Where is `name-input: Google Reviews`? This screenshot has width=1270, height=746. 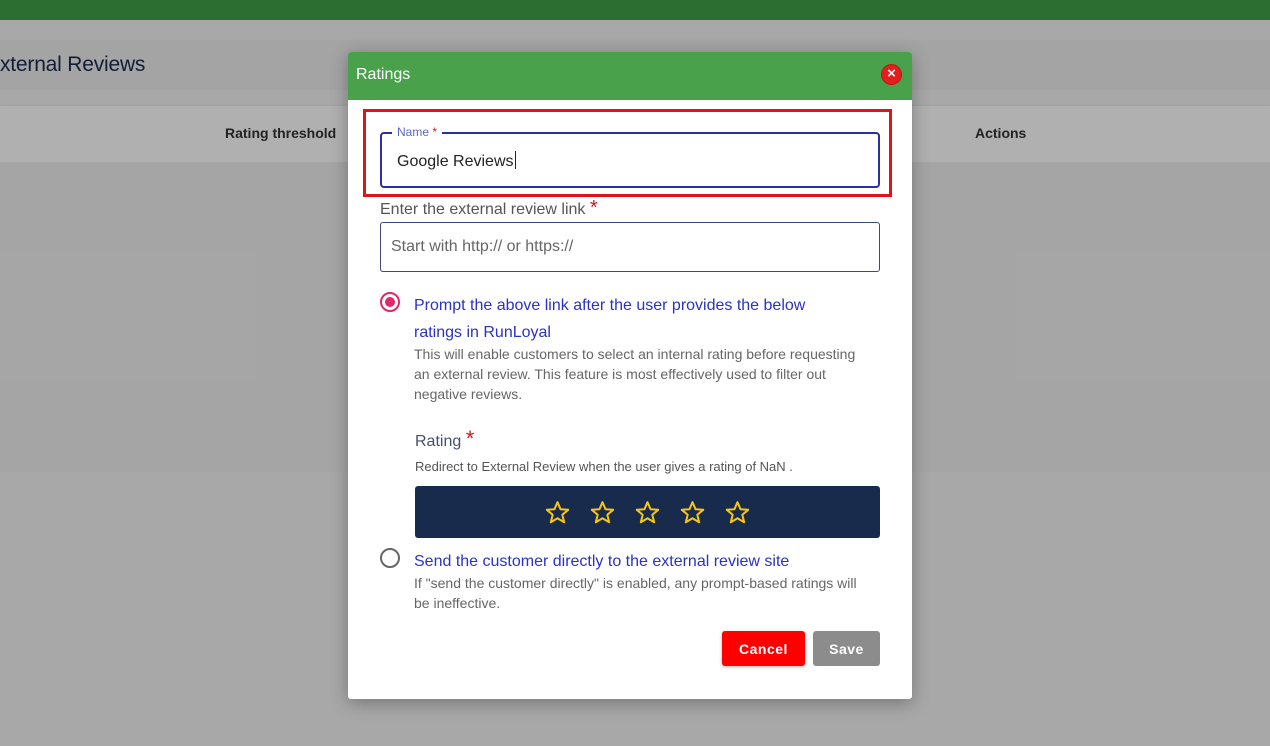
name-input: Google Reviews is located at coordinates (456, 161).